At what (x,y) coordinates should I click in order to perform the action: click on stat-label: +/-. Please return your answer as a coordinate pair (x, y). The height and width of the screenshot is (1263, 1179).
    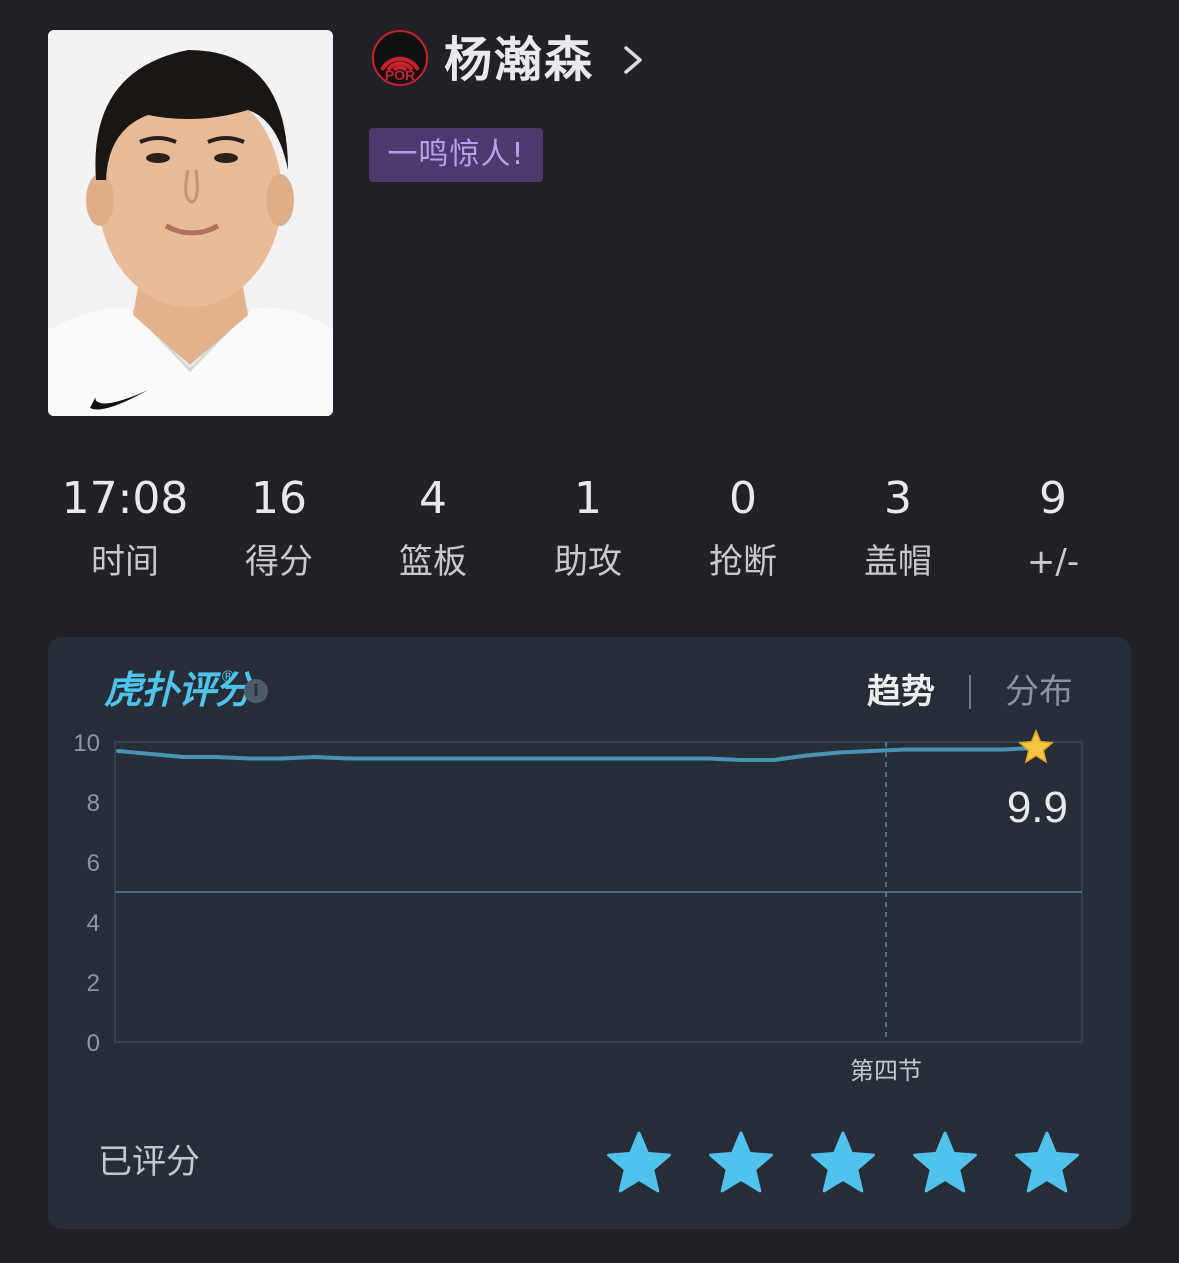
    Looking at the image, I should click on (1053, 562).